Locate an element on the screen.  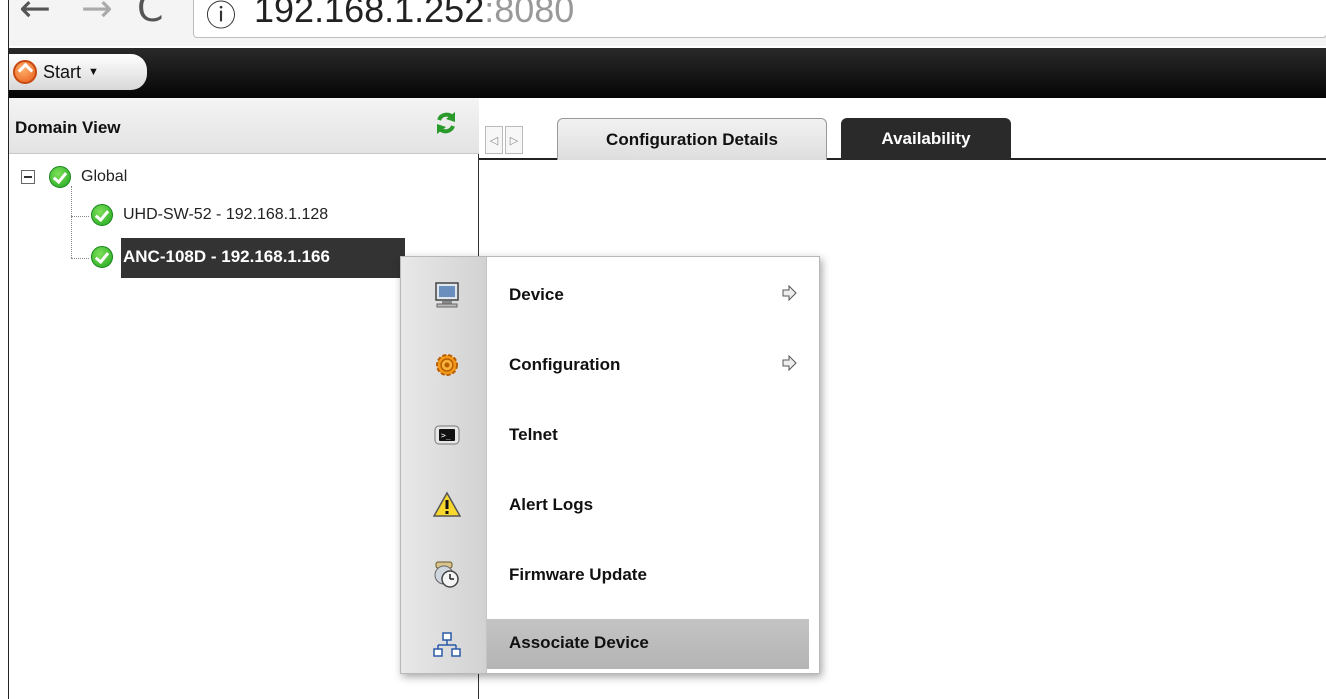
domain-view-header: Domain View is located at coordinates (244, 126).